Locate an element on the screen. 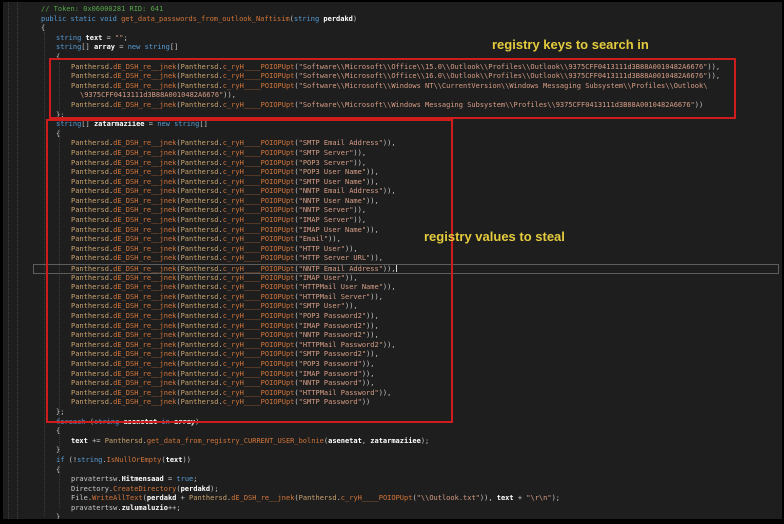 The height and width of the screenshot is (524, 784). code-line: // Token: 0x06000281 RID: 641 is located at coordinates (392, 10).